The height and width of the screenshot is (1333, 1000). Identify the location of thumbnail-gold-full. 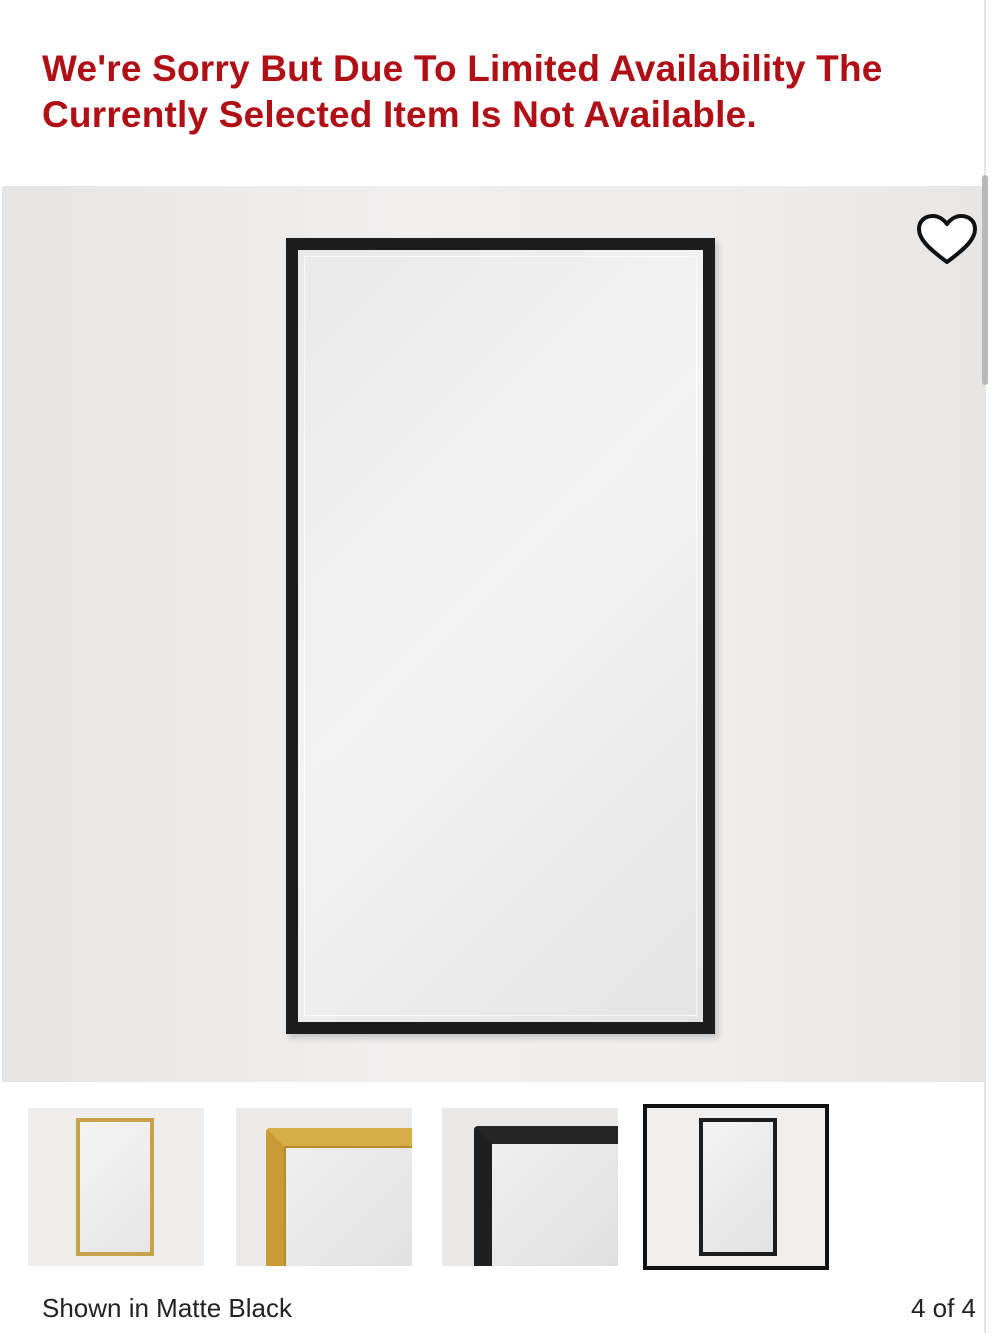
(116, 1187).